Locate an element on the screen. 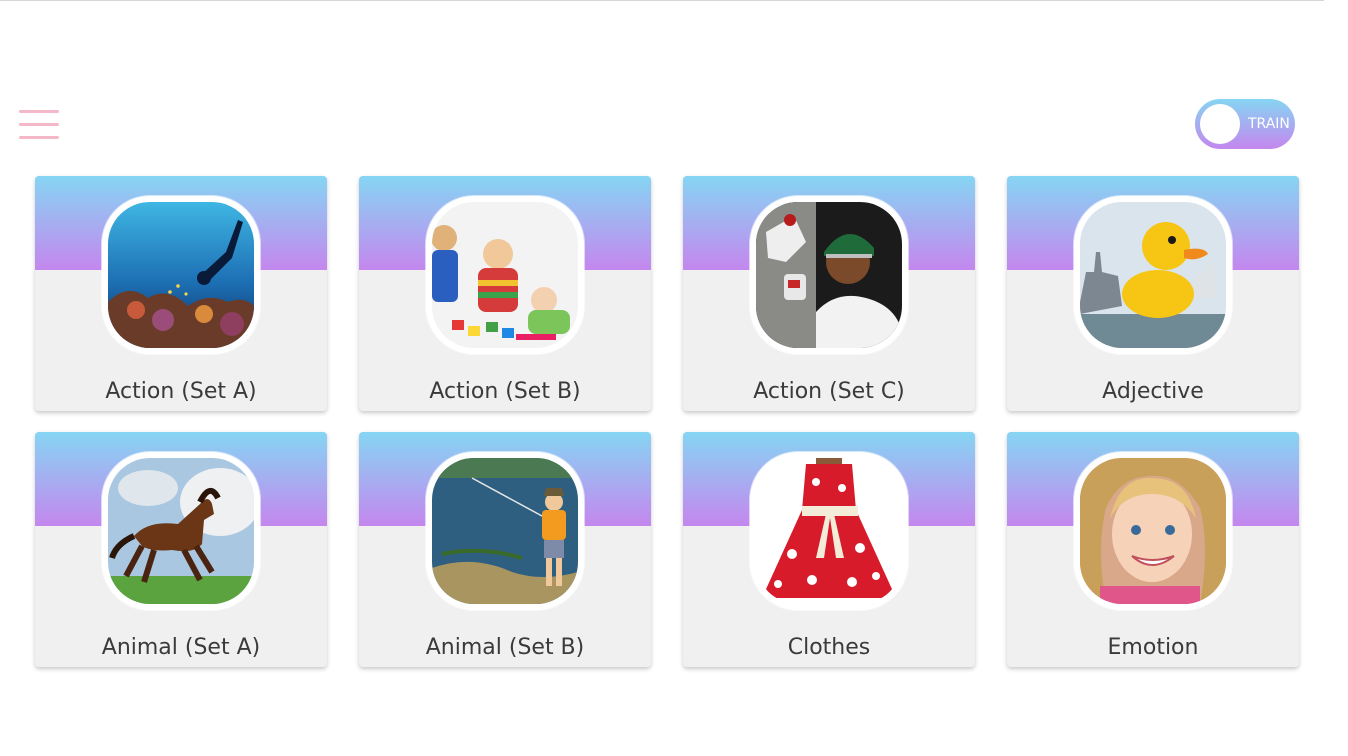  category-card-action-set-c: Action (Set C) is located at coordinates (829, 293).